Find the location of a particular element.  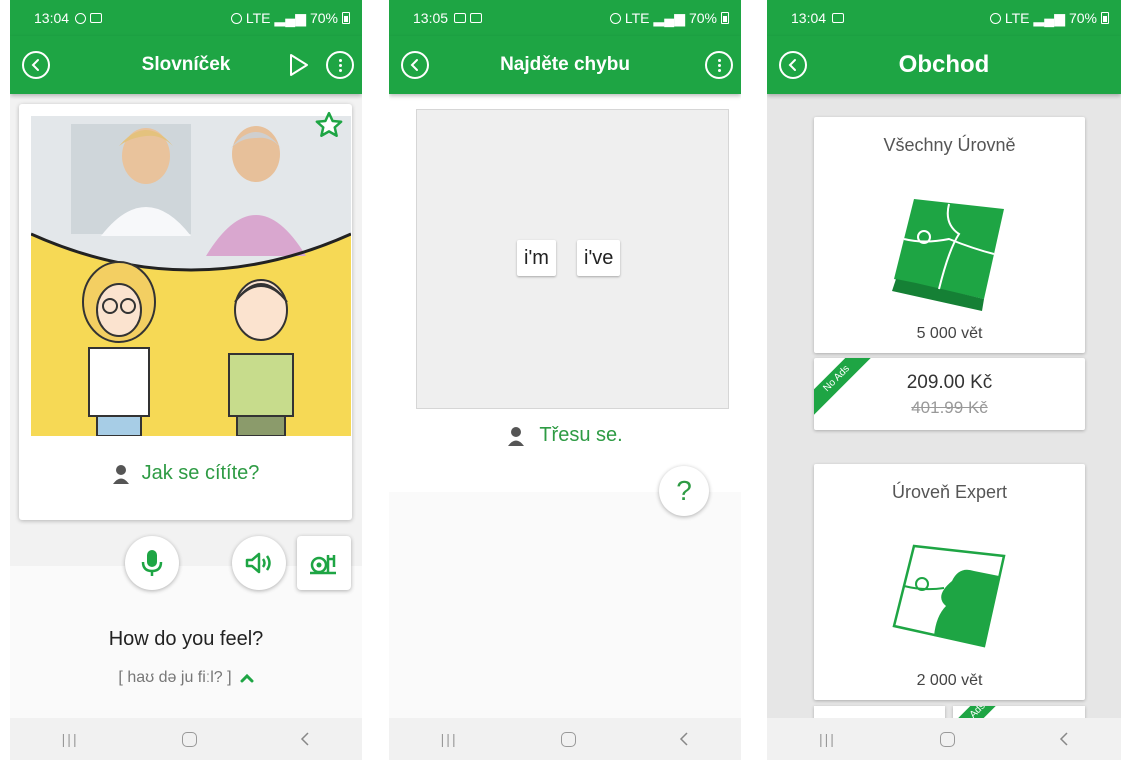

microphone-icon is located at coordinates (152, 563).